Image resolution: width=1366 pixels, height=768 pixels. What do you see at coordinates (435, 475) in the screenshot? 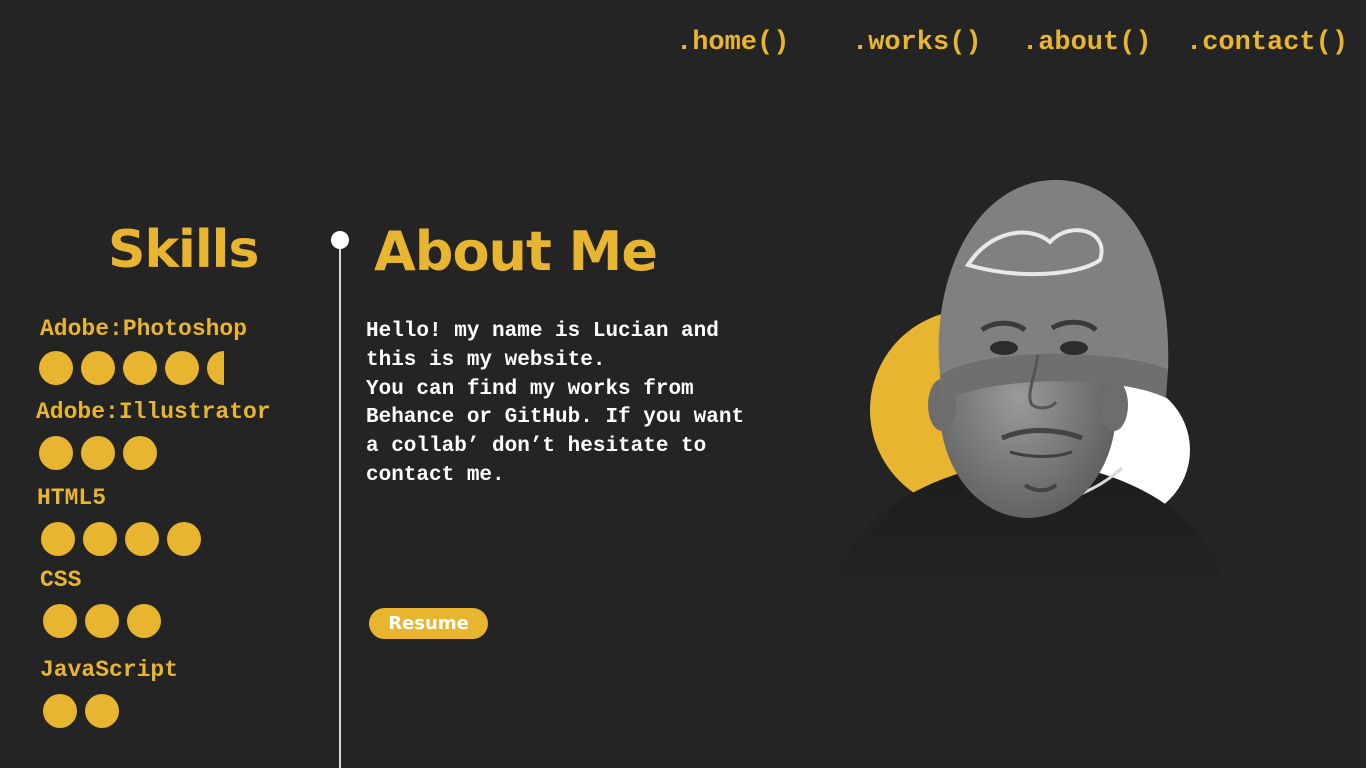
I see `about-line: contact me.` at bounding box center [435, 475].